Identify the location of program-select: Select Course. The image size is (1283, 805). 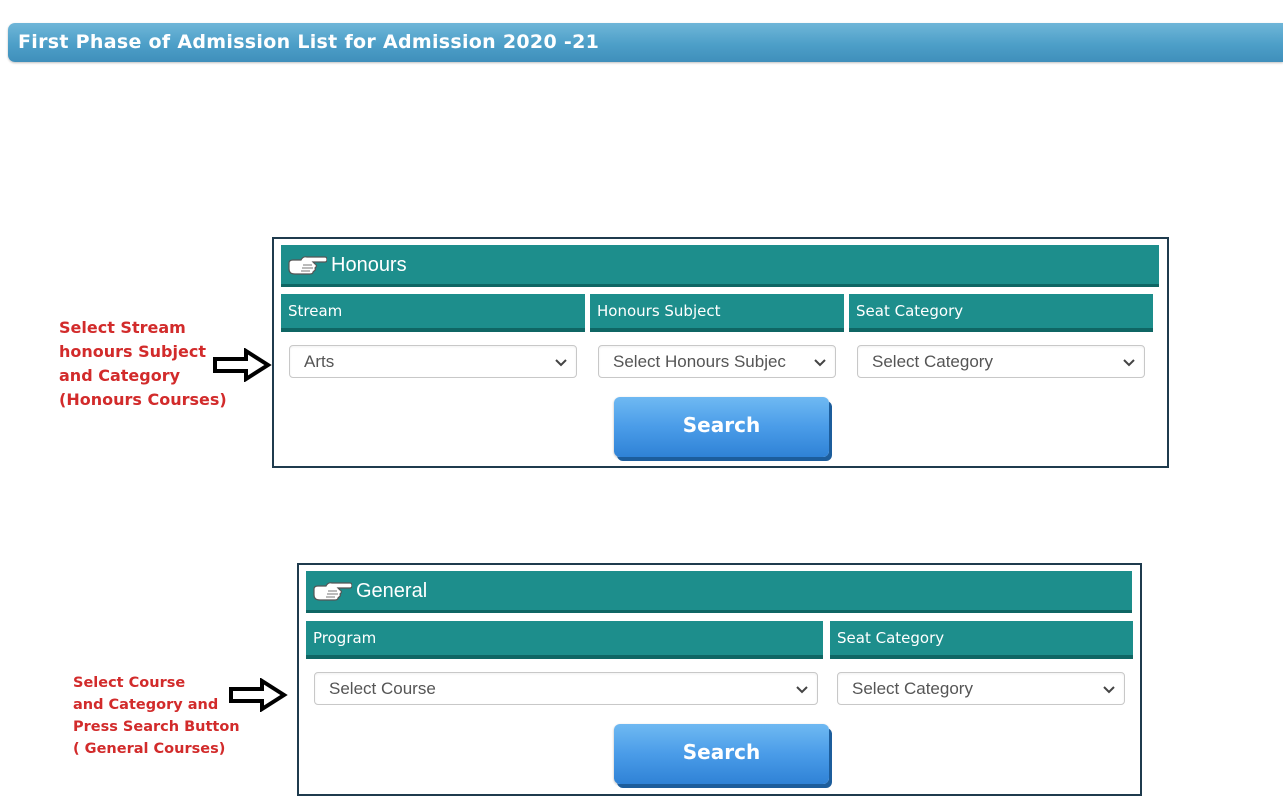
(566, 688).